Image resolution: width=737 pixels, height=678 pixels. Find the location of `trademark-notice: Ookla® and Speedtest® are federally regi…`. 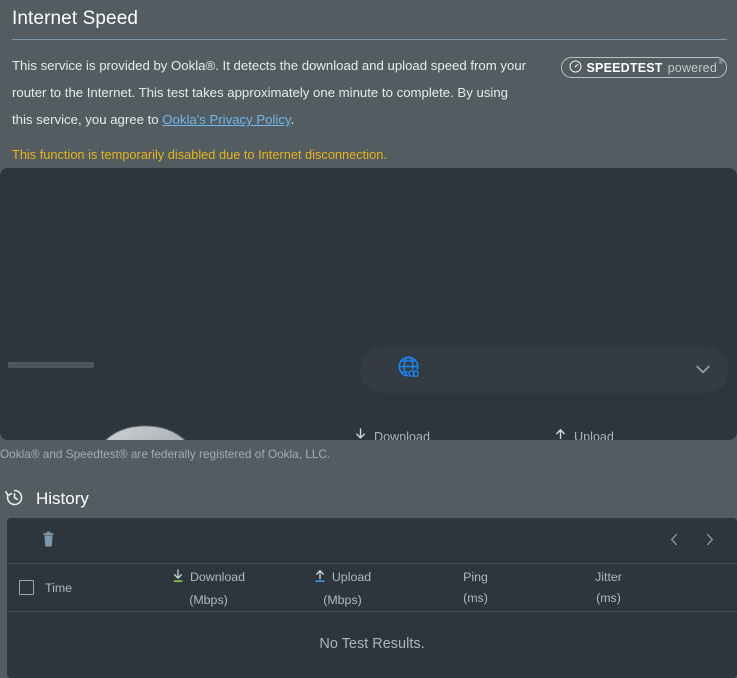

trademark-notice: Ookla® and Speedtest® are federally regi… is located at coordinates (165, 454).